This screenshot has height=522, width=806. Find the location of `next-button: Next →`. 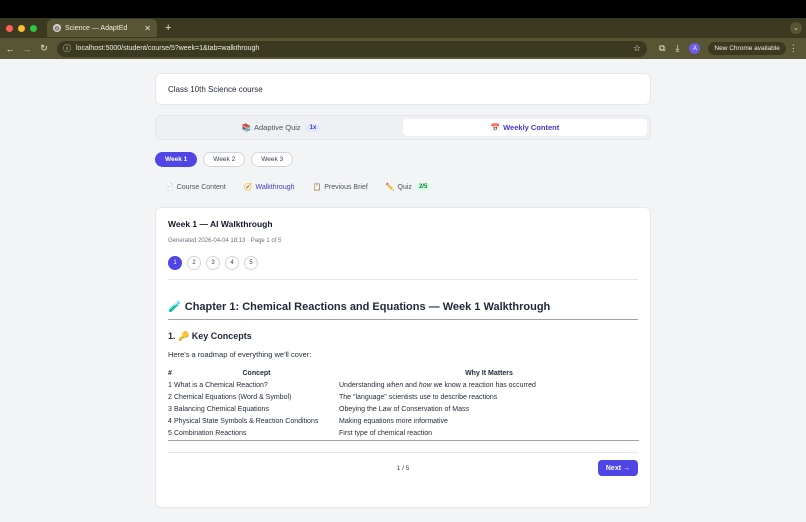

next-button: Next → is located at coordinates (617, 468).